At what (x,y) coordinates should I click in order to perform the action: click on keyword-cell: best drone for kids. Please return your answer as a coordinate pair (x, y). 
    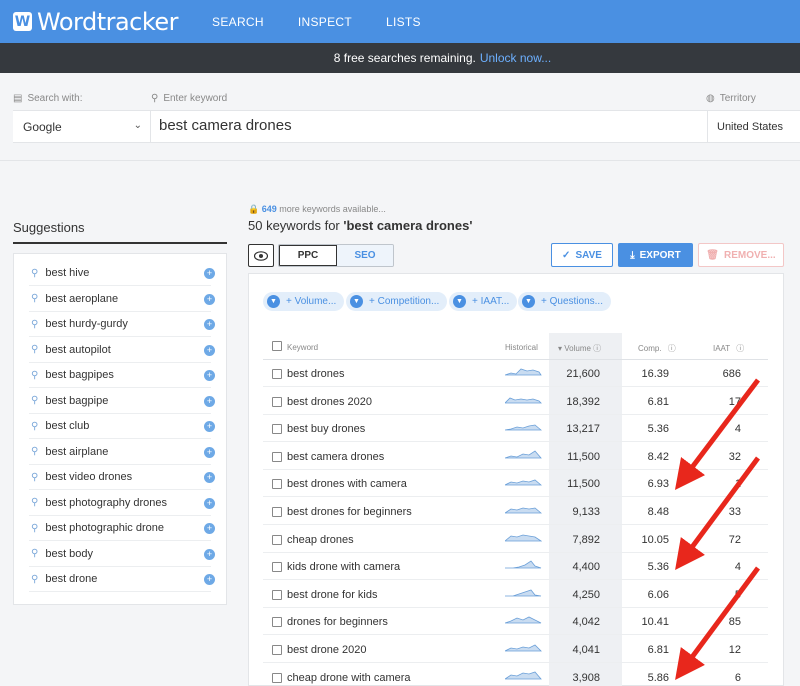
    Looking at the image, I should click on (332, 595).